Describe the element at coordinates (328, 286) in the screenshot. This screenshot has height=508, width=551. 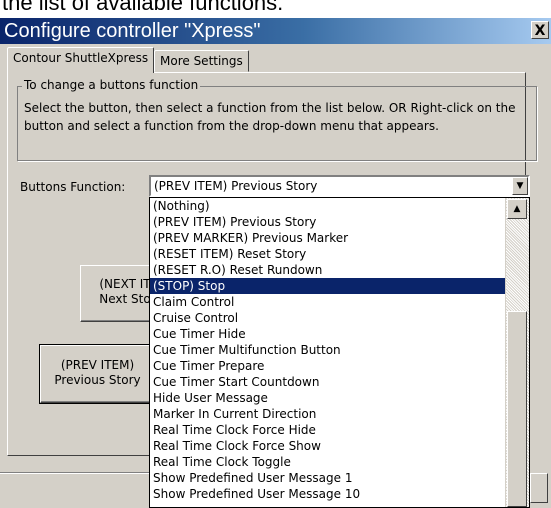
I see `dropdown-option: (STOP) Stop` at that location.